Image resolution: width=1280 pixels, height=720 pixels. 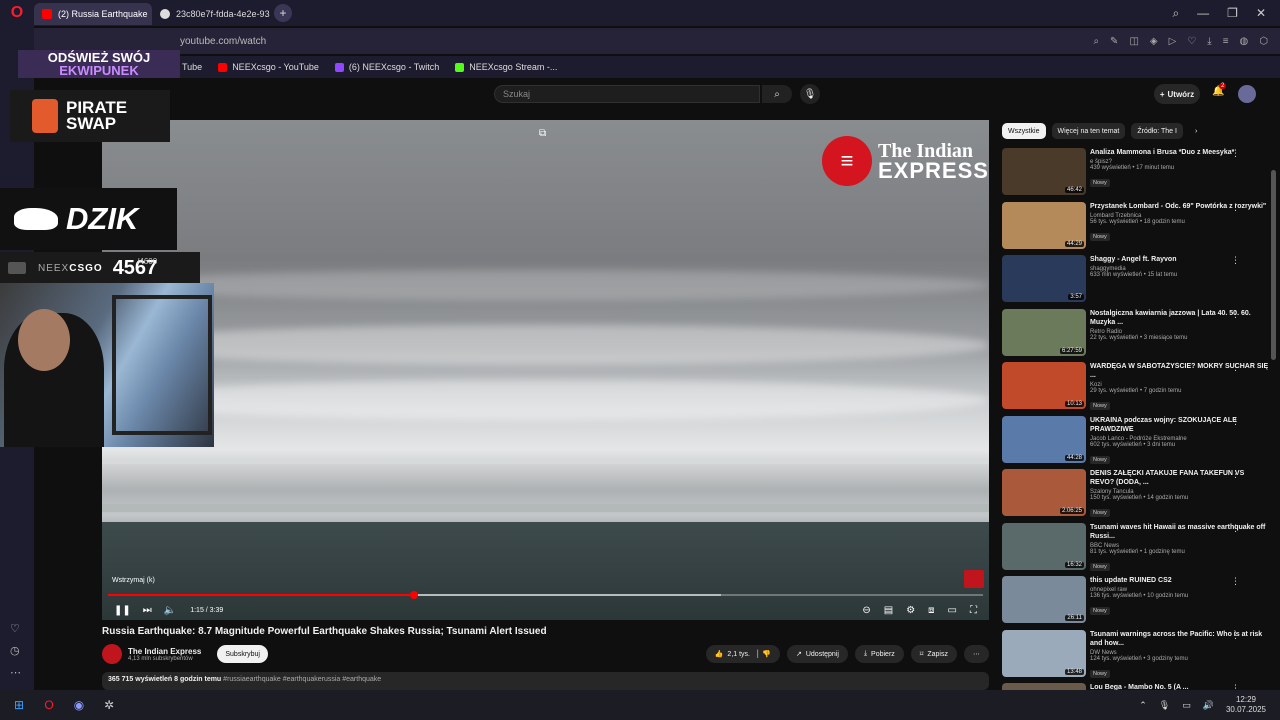 I want to click on opera-logo-icon: O, so click(x=17, y=13).